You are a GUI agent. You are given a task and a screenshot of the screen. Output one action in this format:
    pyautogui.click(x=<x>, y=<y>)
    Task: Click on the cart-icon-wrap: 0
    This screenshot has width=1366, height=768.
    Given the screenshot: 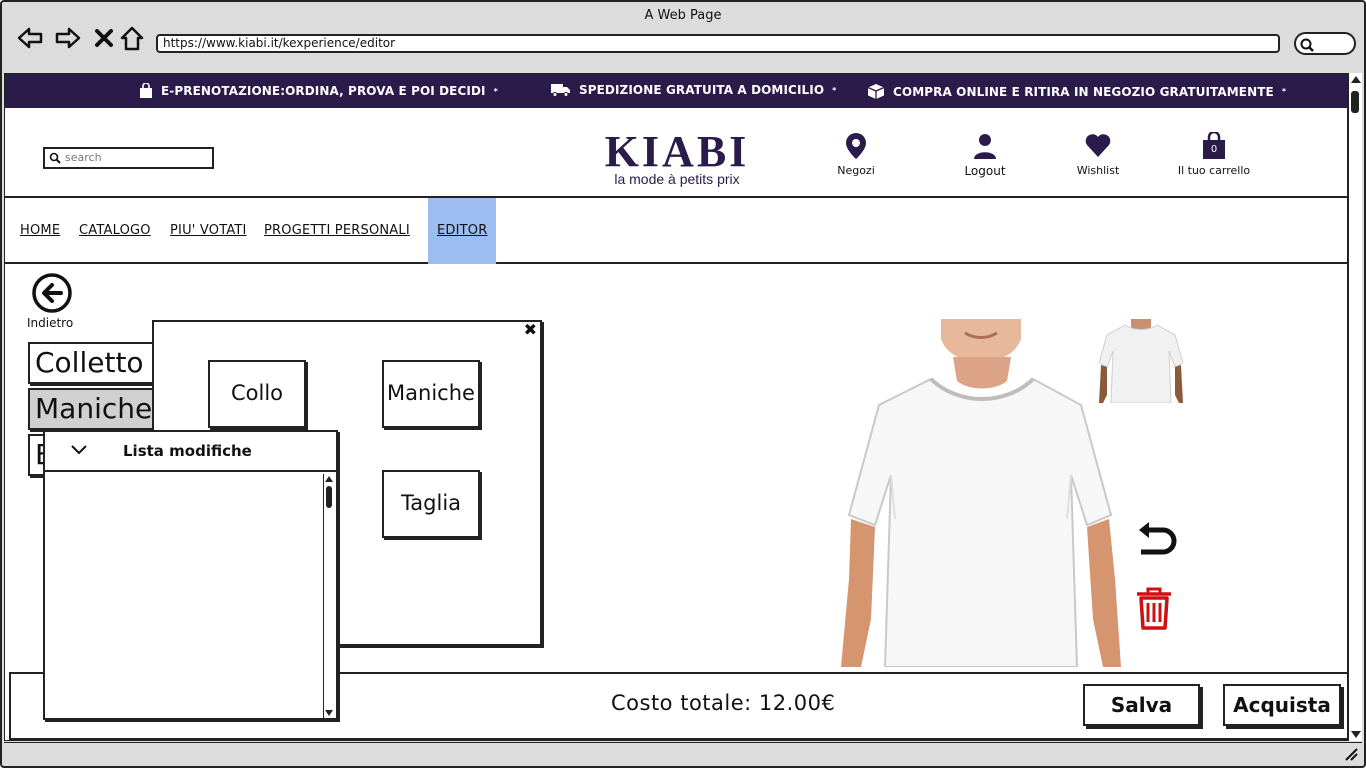 What is the action you would take?
    pyautogui.click(x=1214, y=146)
    